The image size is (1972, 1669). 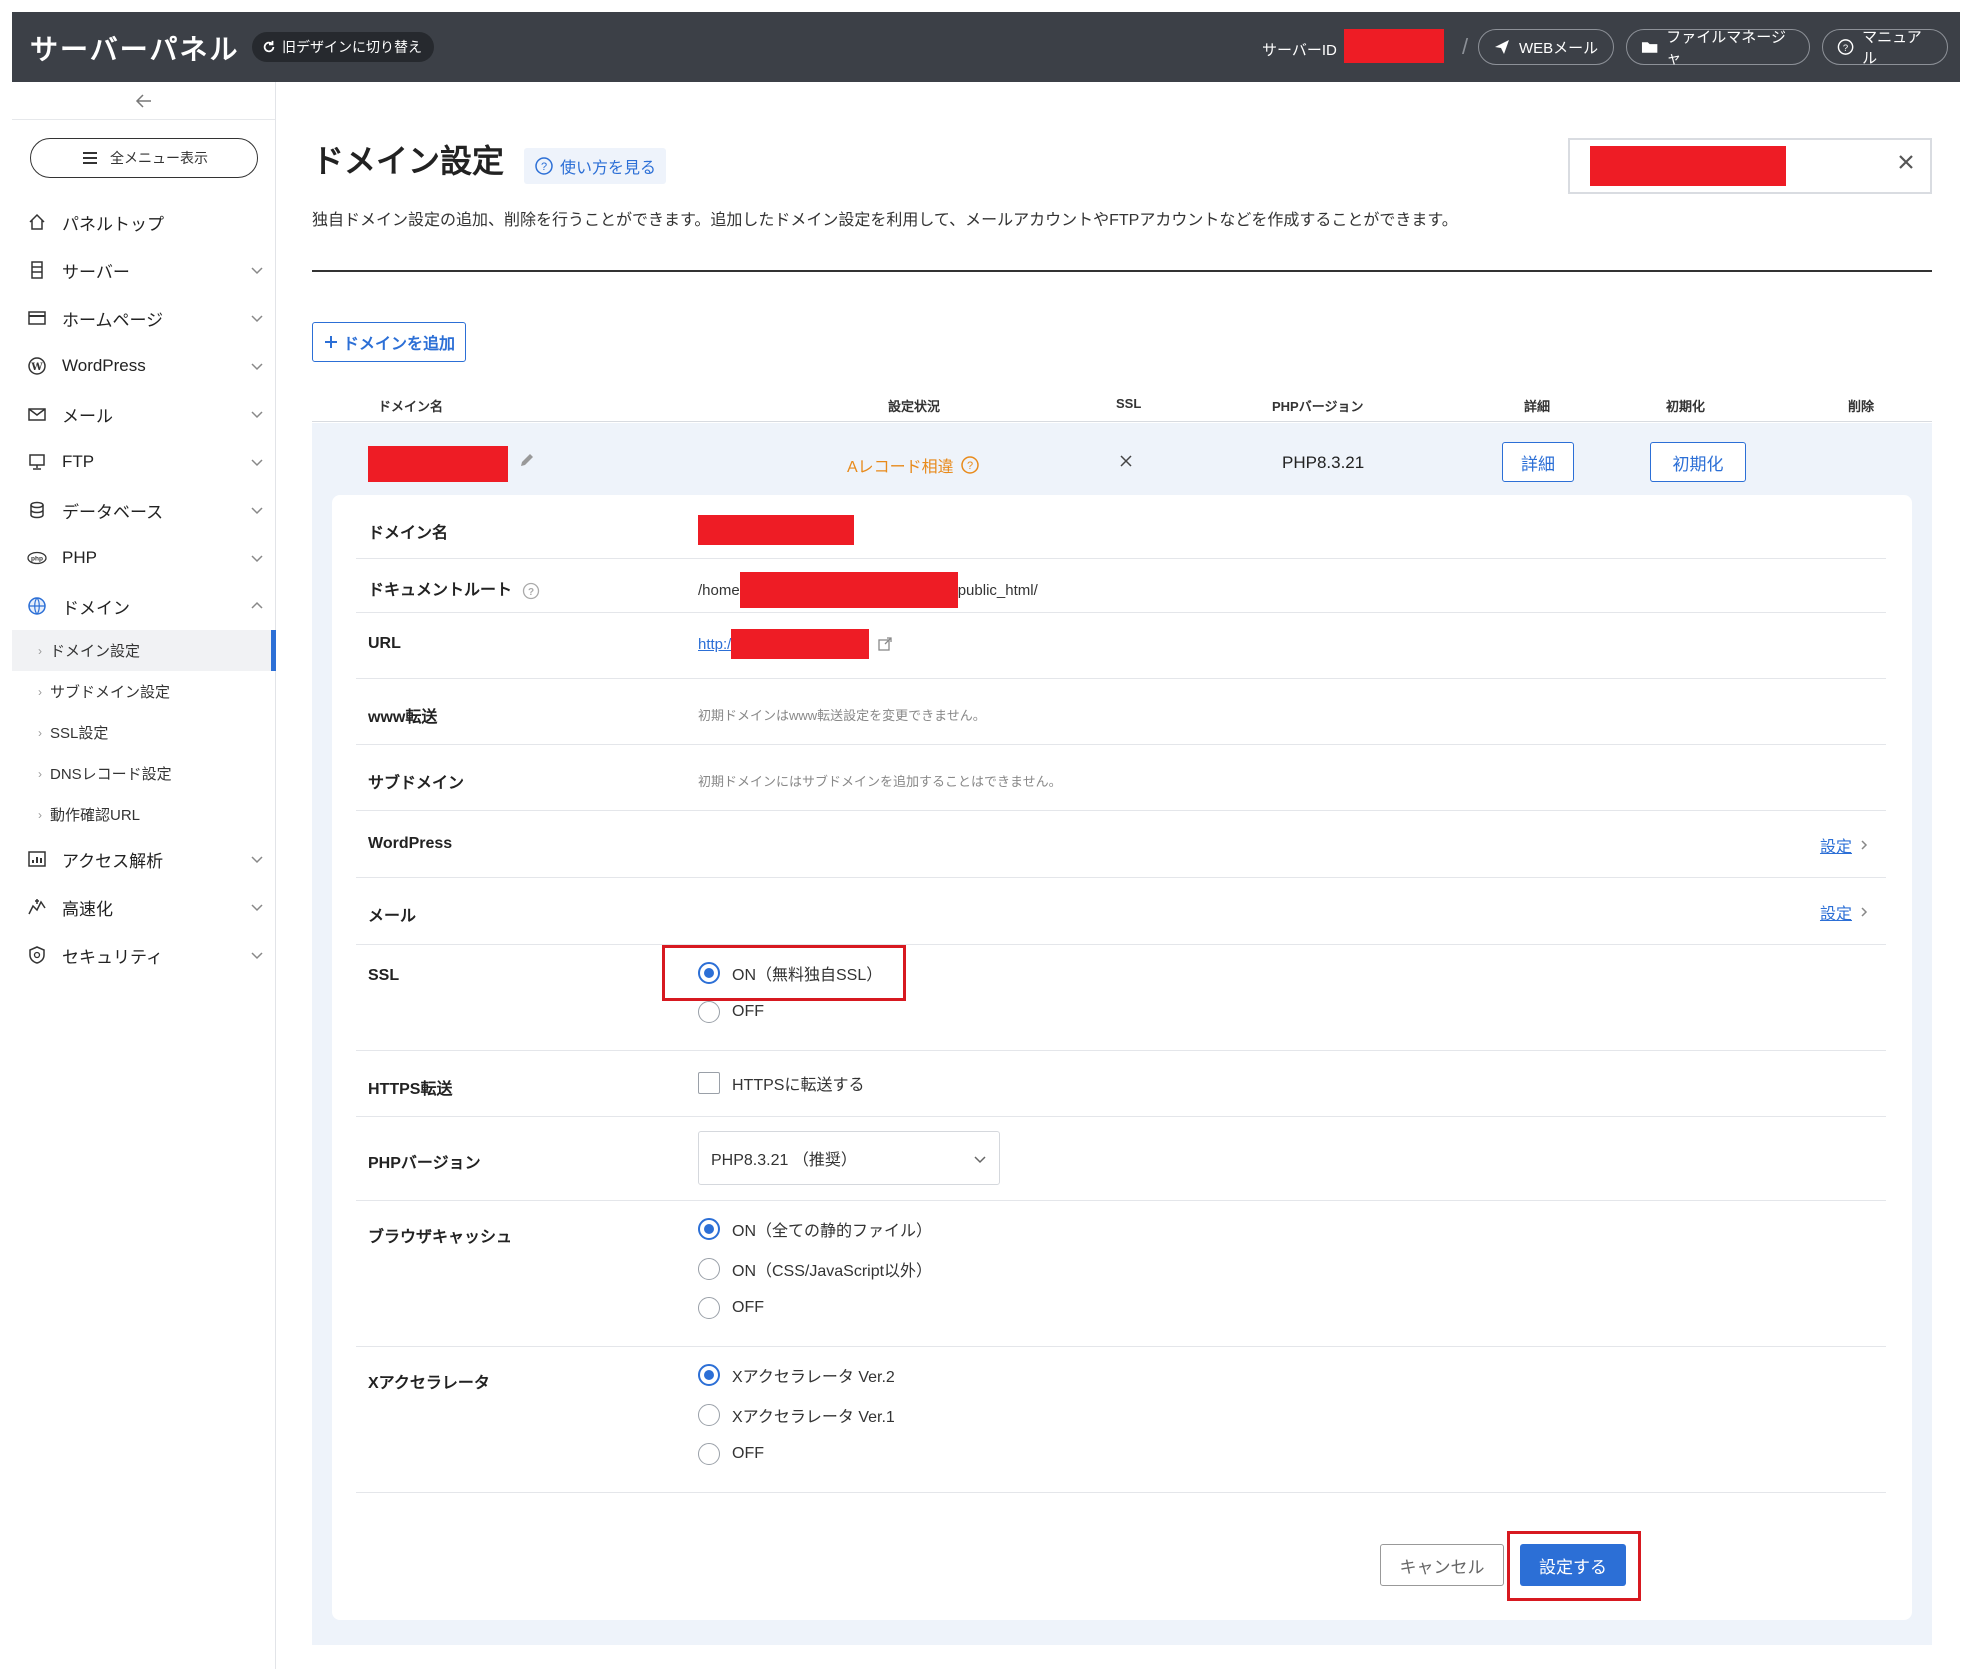 I want to click on redacted-domain, so click(x=776, y=530).